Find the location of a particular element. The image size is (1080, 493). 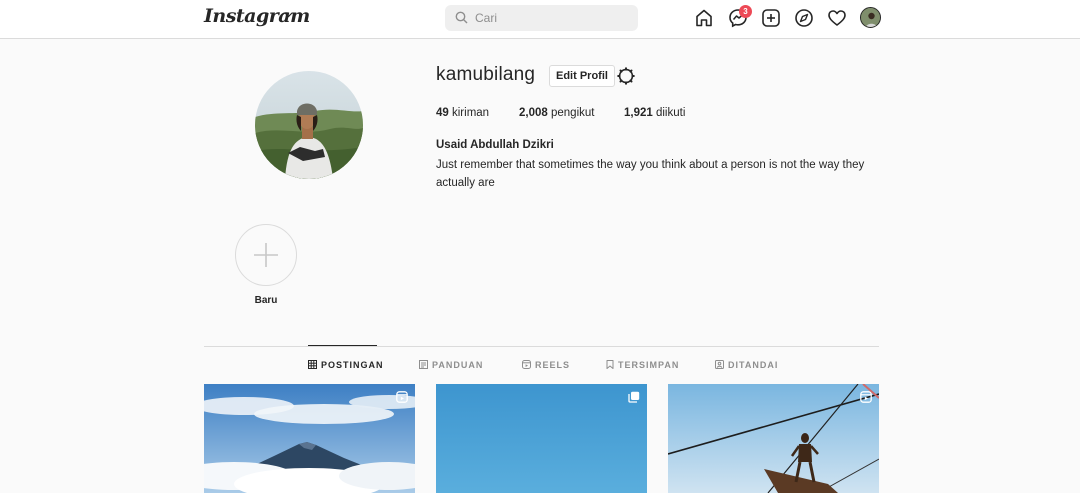

tab-saved: TERSIMPAN is located at coordinates (642, 365).